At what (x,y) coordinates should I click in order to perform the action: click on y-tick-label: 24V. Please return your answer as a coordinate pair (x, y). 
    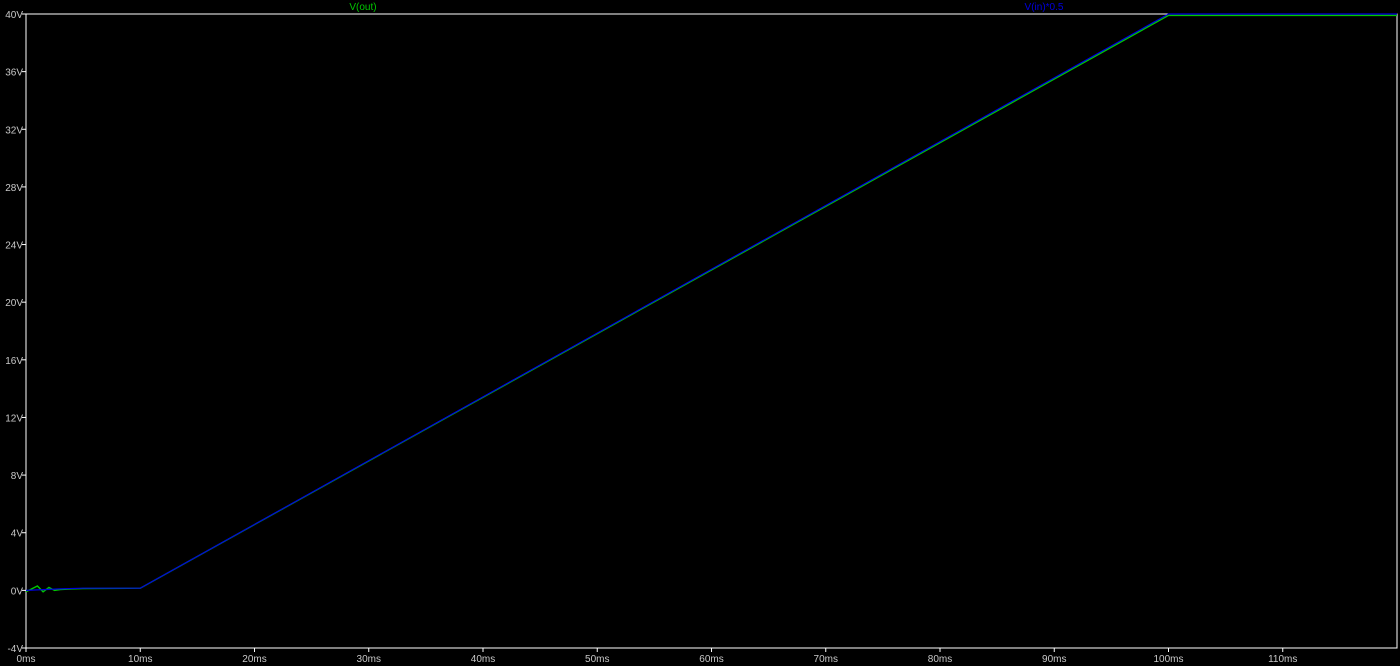
    Looking at the image, I should click on (14, 246).